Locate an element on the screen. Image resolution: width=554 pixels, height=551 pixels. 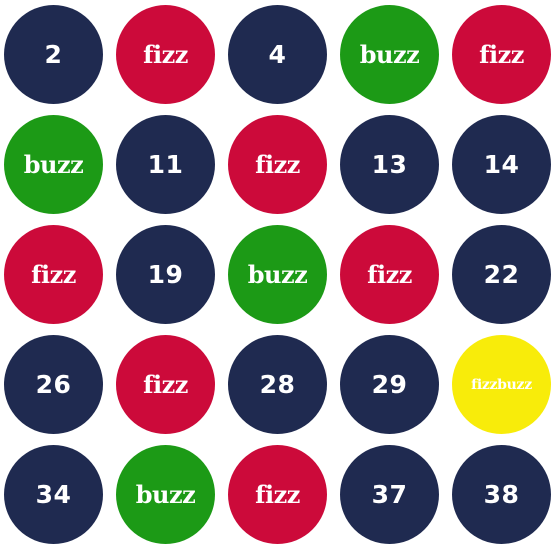
tile-number: 14 is located at coordinates (501, 164).